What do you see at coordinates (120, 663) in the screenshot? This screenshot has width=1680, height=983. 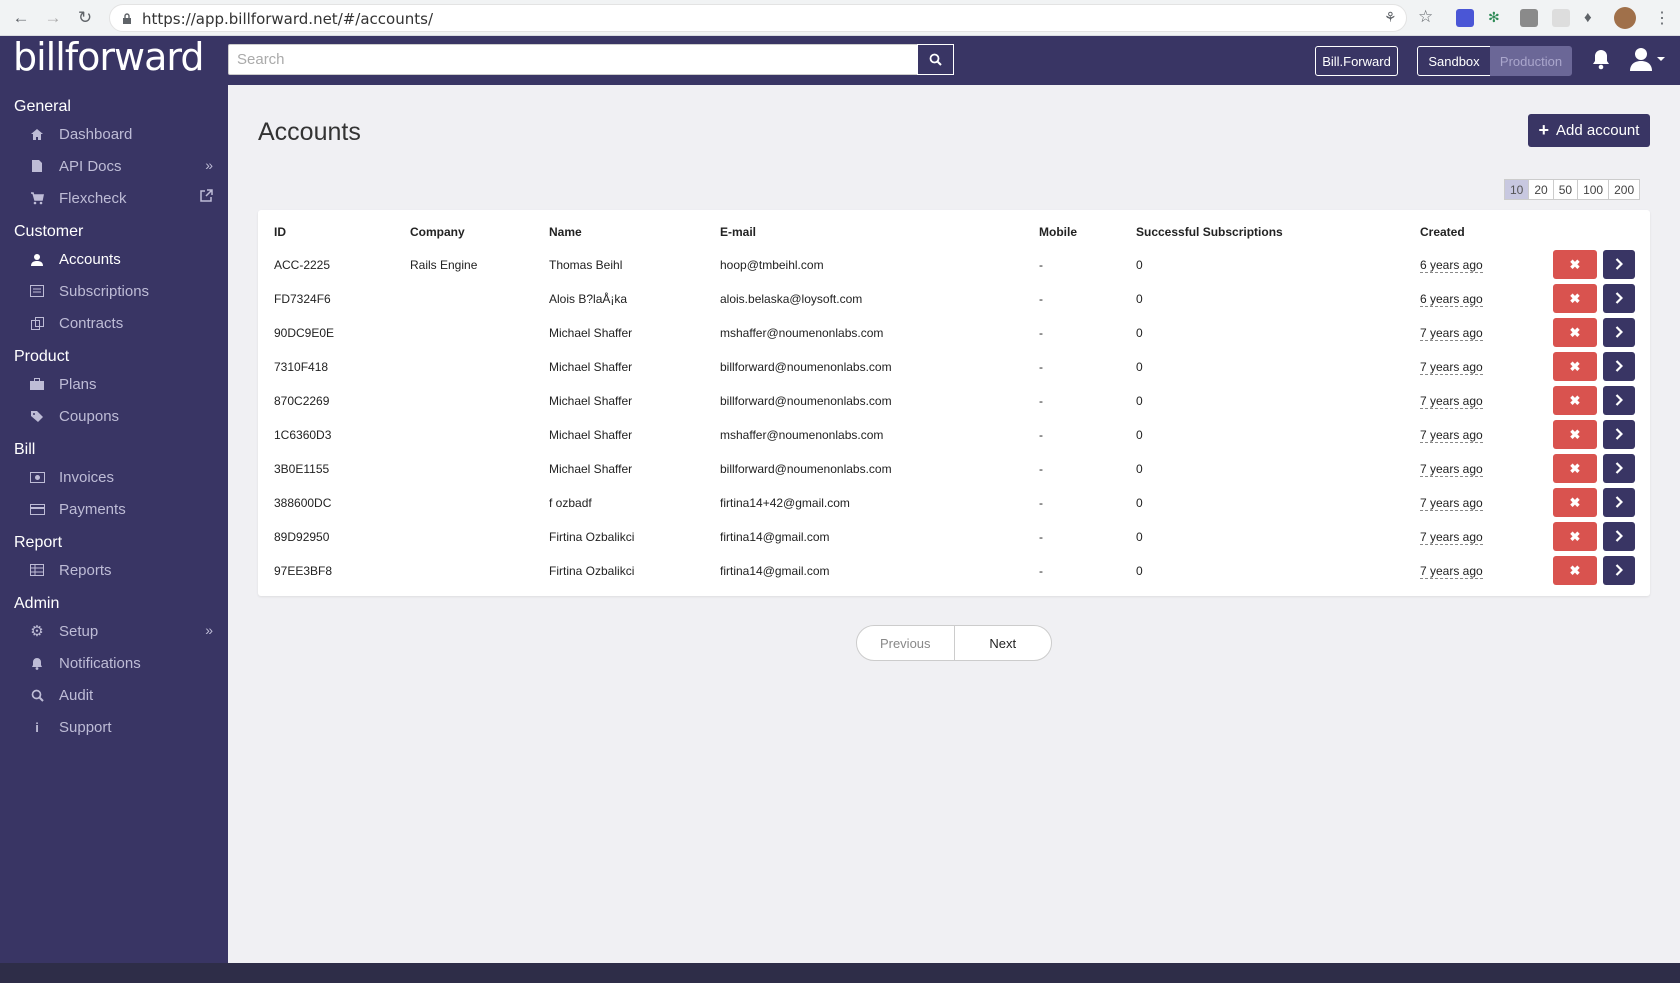 I see `sidebar-item-notifications: Notifications` at bounding box center [120, 663].